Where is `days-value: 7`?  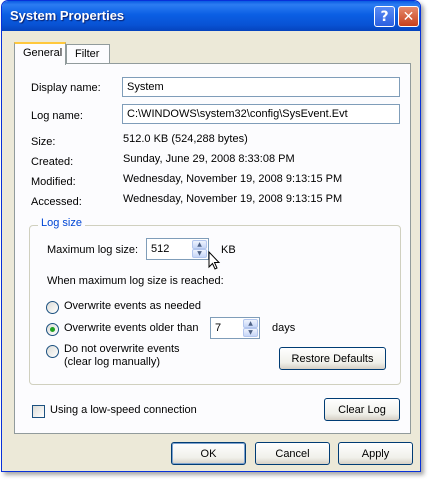
days-value: 7 is located at coordinates (218, 328).